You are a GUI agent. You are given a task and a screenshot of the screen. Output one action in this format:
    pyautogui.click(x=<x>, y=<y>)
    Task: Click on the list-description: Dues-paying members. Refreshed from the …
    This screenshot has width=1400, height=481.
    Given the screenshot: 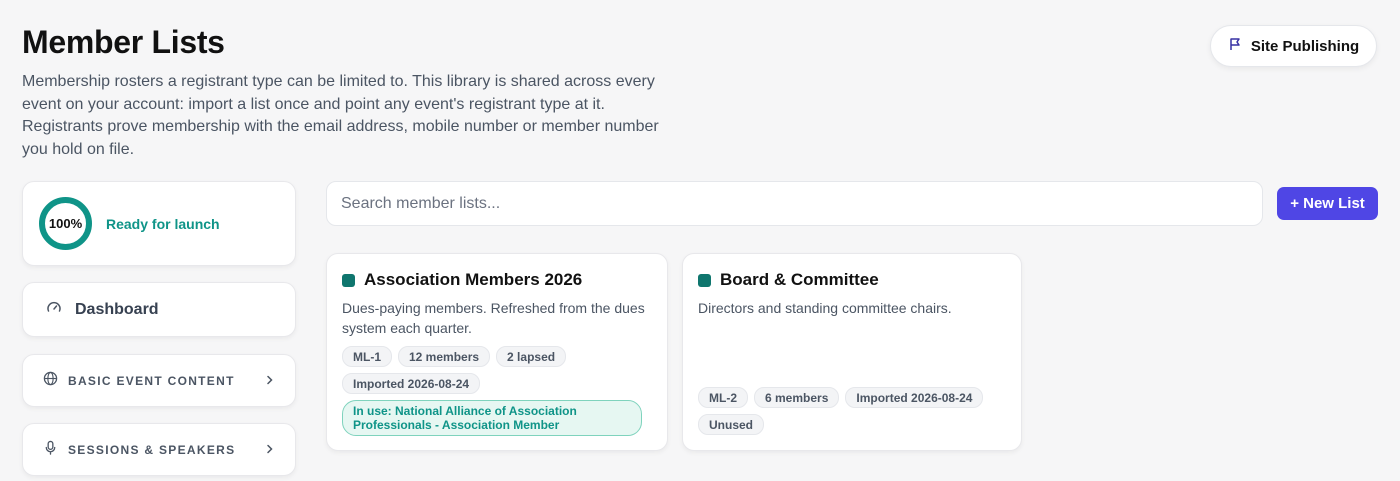 What is the action you would take?
    pyautogui.click(x=493, y=318)
    